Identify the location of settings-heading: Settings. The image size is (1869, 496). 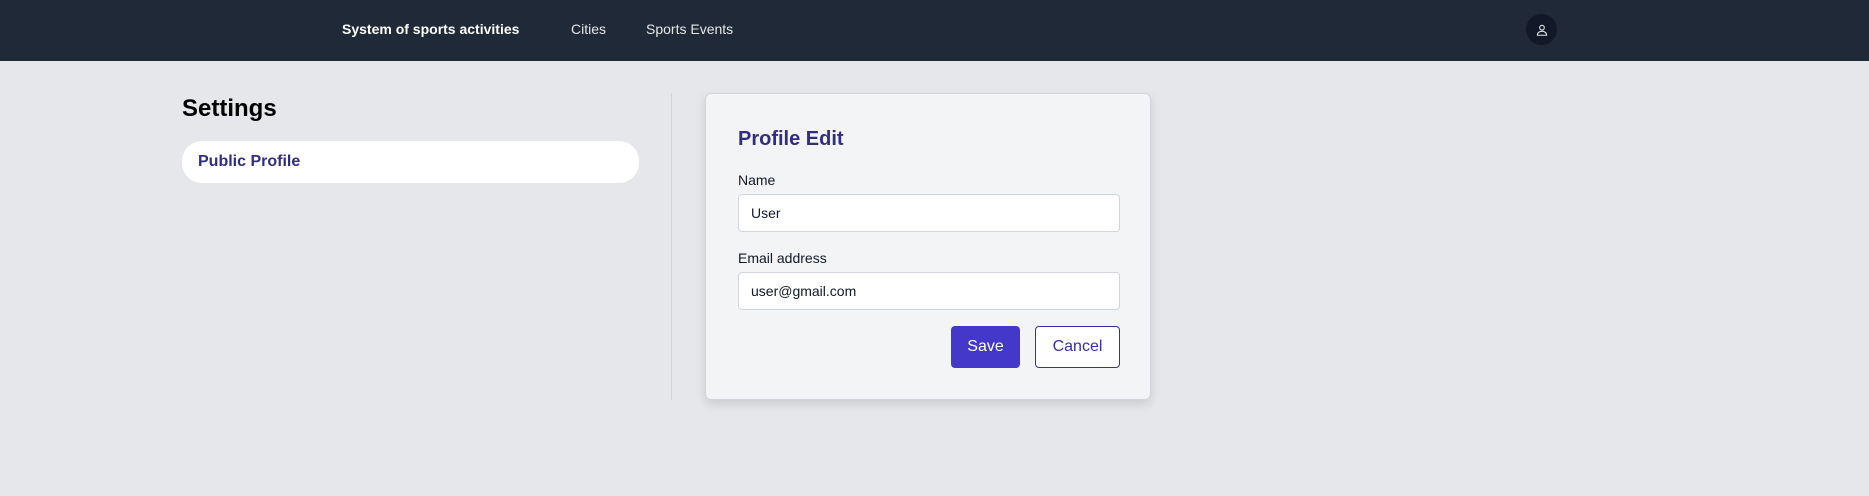
(229, 108).